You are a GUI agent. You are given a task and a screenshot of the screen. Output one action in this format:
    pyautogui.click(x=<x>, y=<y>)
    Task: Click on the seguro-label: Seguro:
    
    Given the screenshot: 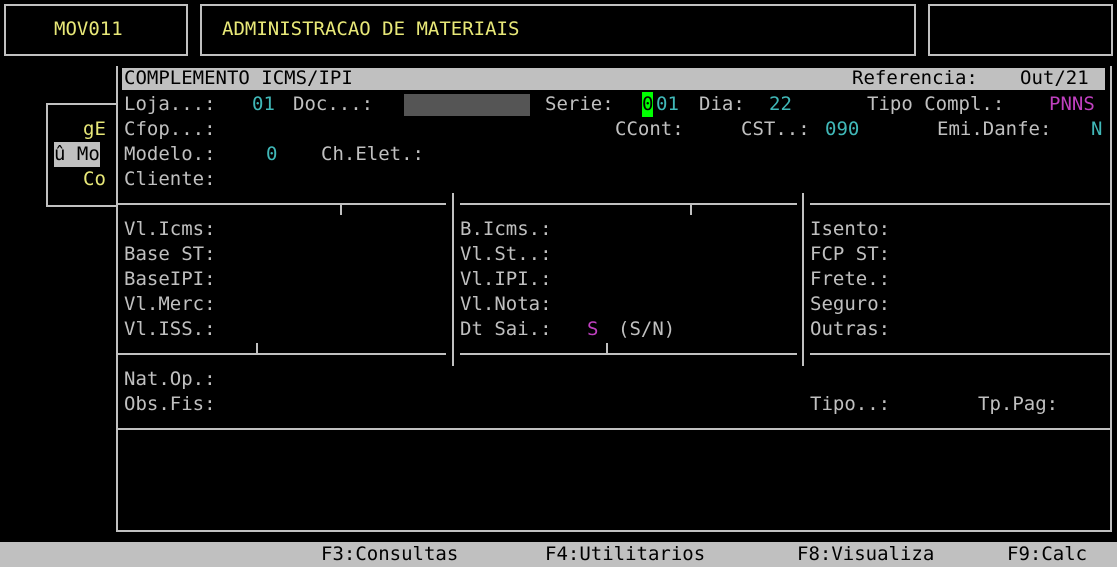 What is the action you would take?
    pyautogui.click(x=850, y=304)
    